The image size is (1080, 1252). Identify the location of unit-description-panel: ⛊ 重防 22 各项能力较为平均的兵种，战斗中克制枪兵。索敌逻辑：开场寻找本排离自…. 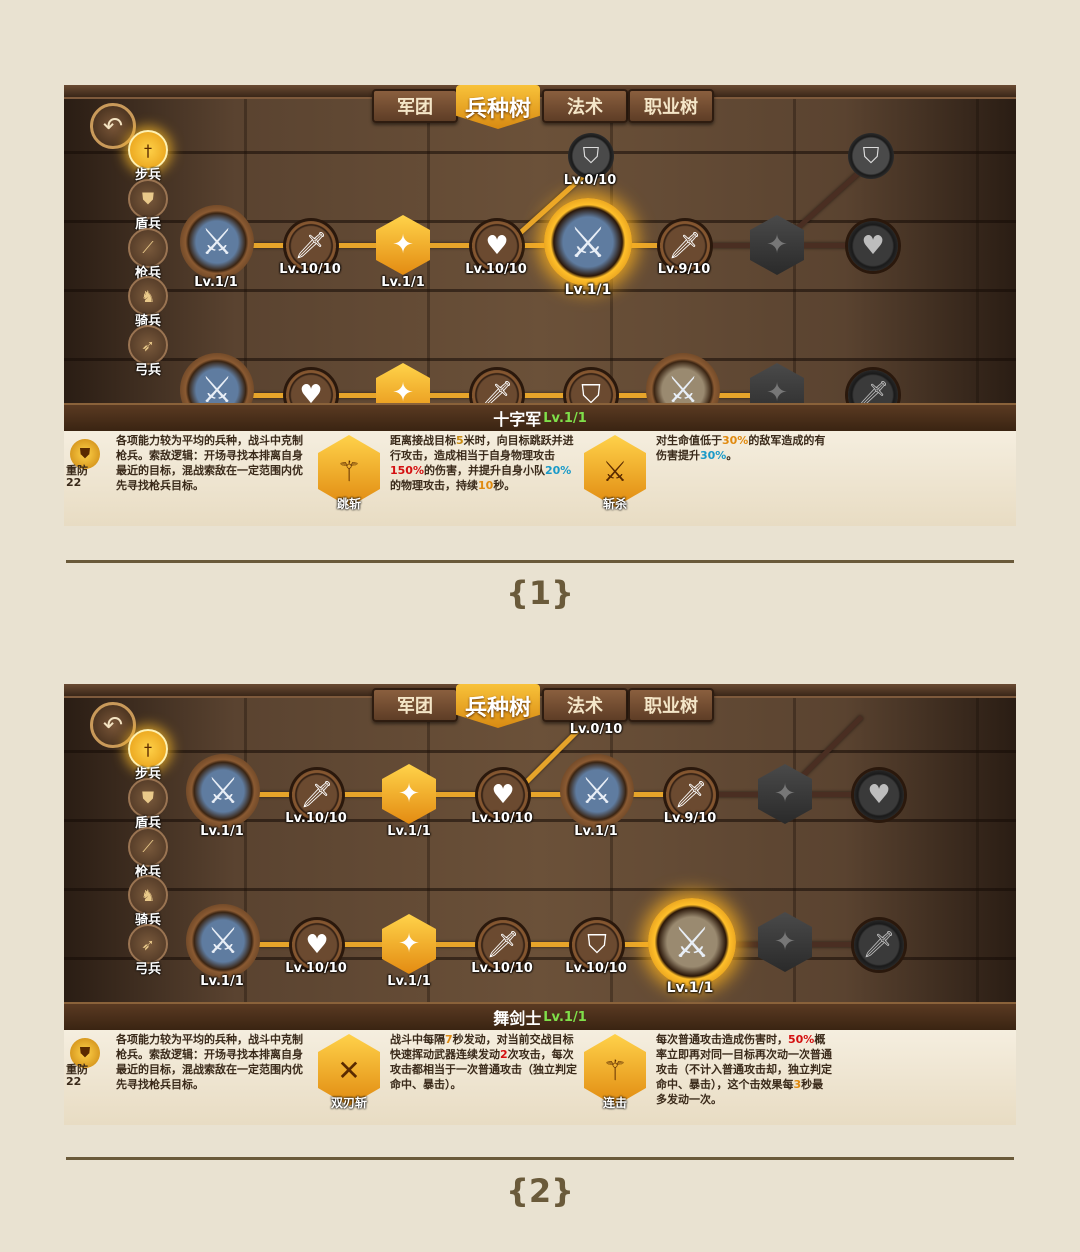
(540, 1077).